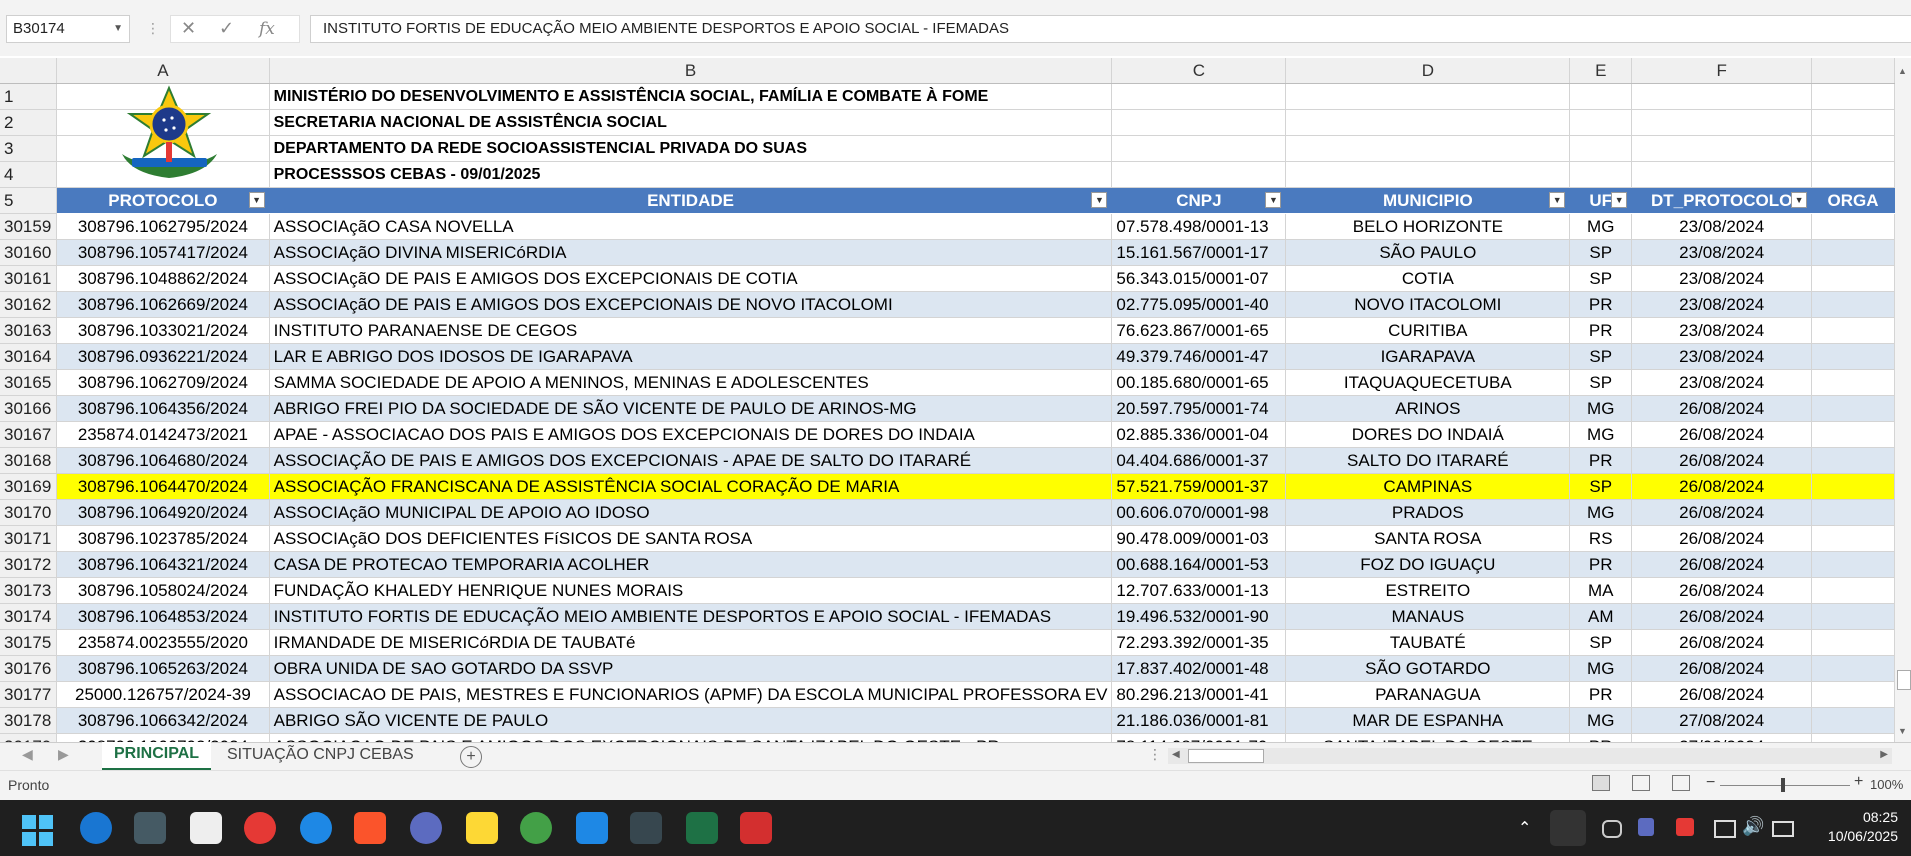  I want to click on municipio-cell: CURITIBA, so click(1428, 330).